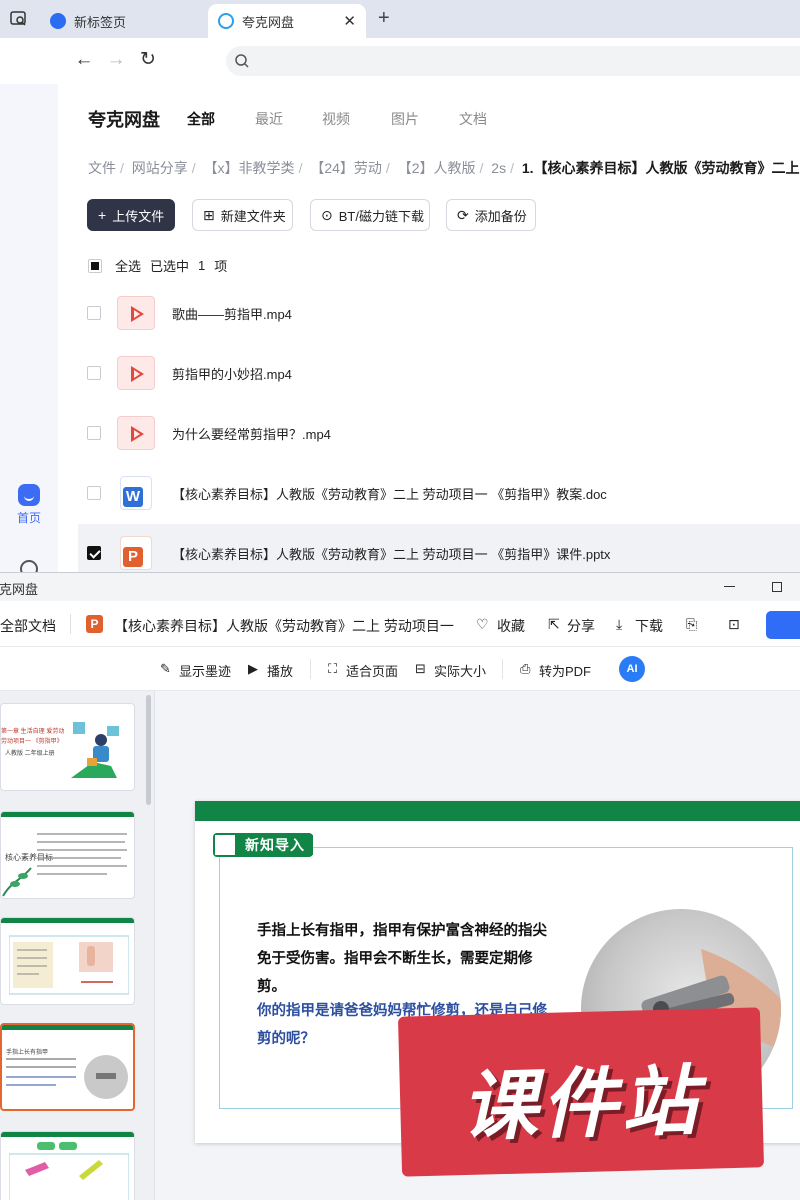 This screenshot has height=1200, width=800. I want to click on rail-home: 首页, so click(29, 505).